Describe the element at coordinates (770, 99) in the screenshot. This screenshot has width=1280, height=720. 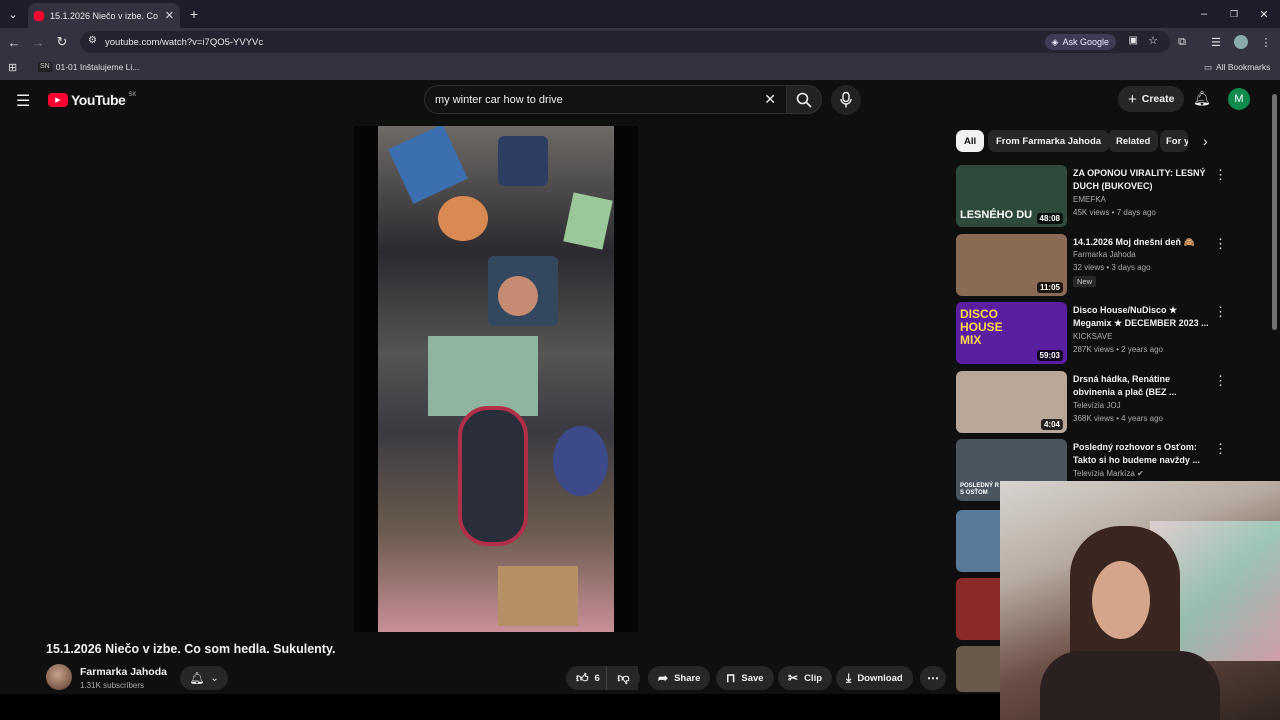
I see `clear-search-icon: ✕` at that location.